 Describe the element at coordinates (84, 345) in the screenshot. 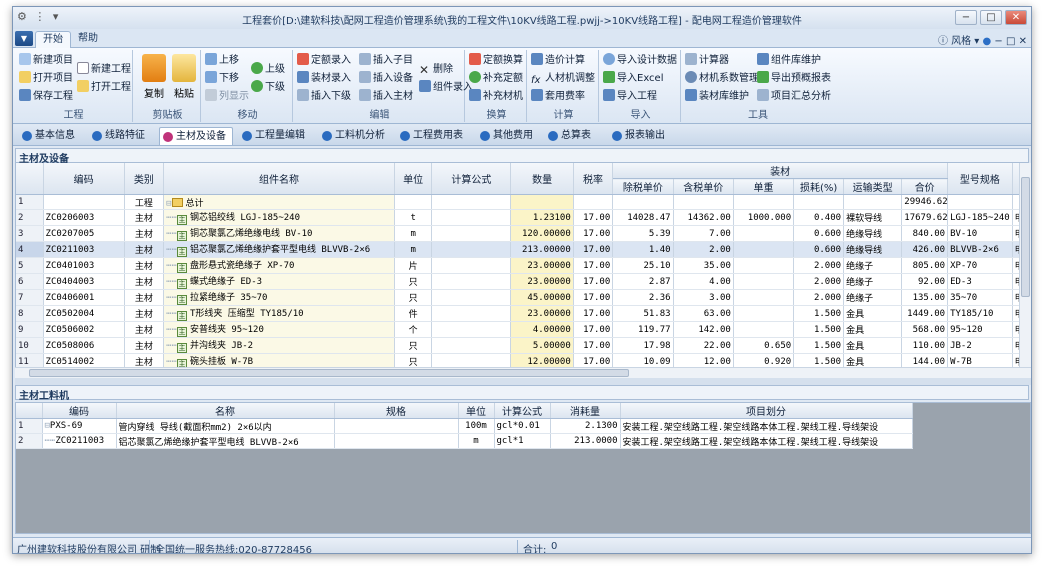

I see `cell-code: ZC0508006` at that location.